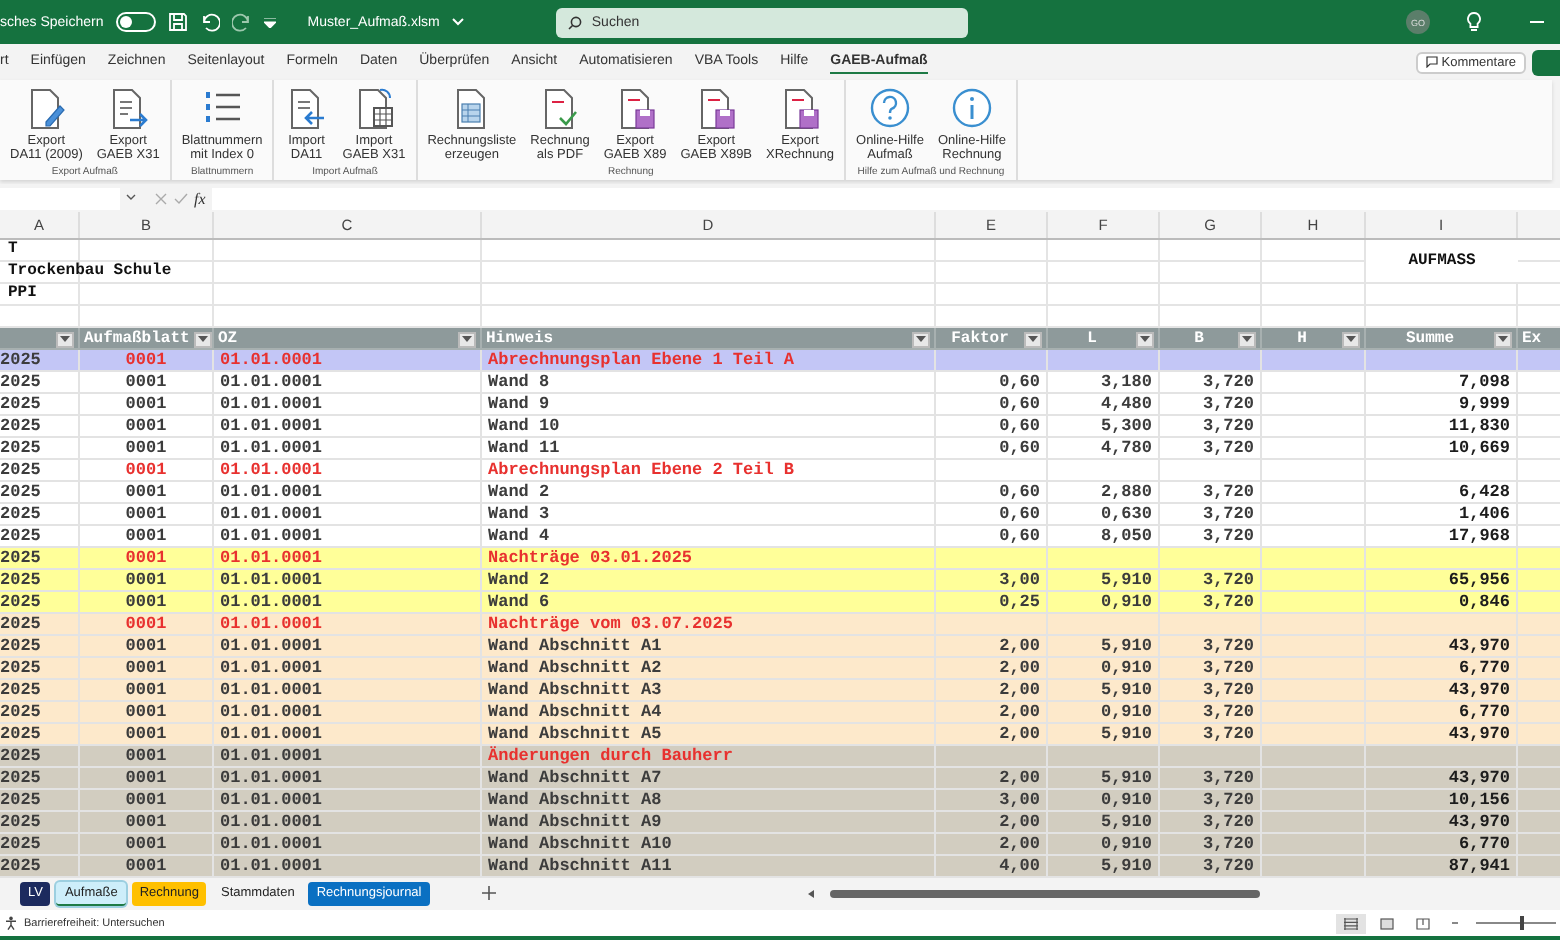  Describe the element at coordinates (521, 339) in the screenshot. I see `column-title: Hinweis` at that location.